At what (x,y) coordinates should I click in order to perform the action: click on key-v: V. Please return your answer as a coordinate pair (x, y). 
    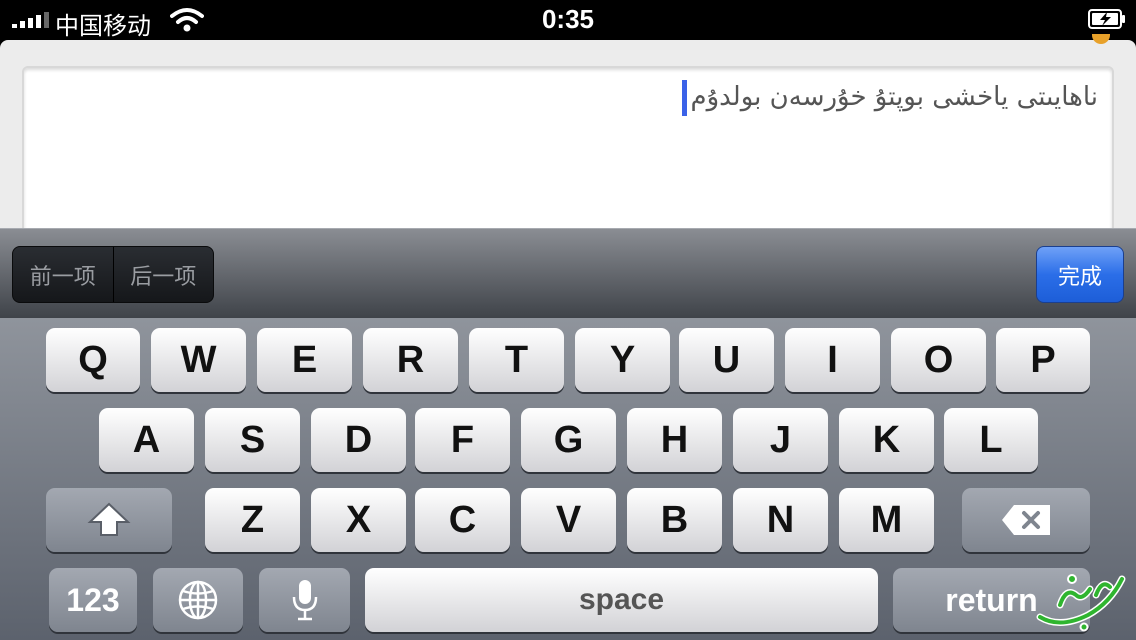
    Looking at the image, I should click on (568, 520).